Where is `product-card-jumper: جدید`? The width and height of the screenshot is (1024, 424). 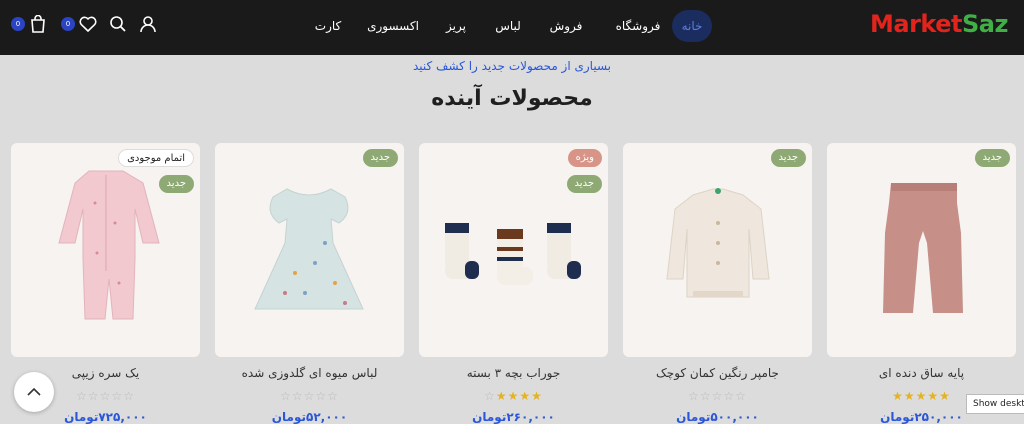
product-card-jumper: جدید is located at coordinates (717, 250).